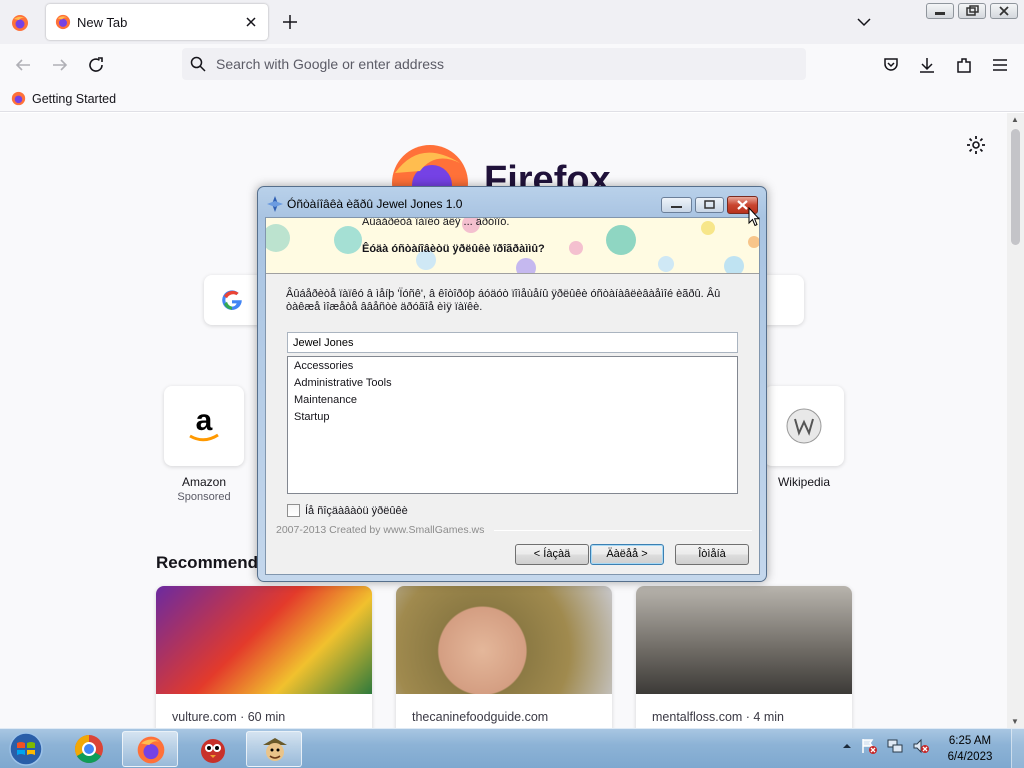  I want to click on tab-title: New Tab, so click(102, 22).